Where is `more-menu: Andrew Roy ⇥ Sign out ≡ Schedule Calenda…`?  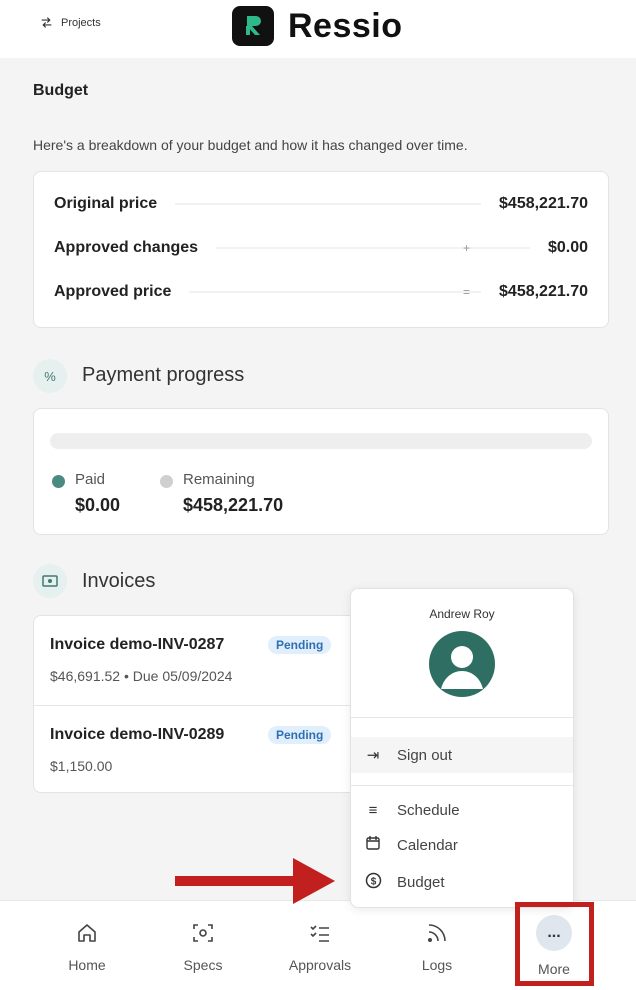 more-menu: Andrew Roy ⇥ Sign out ≡ Schedule Calenda… is located at coordinates (462, 748).